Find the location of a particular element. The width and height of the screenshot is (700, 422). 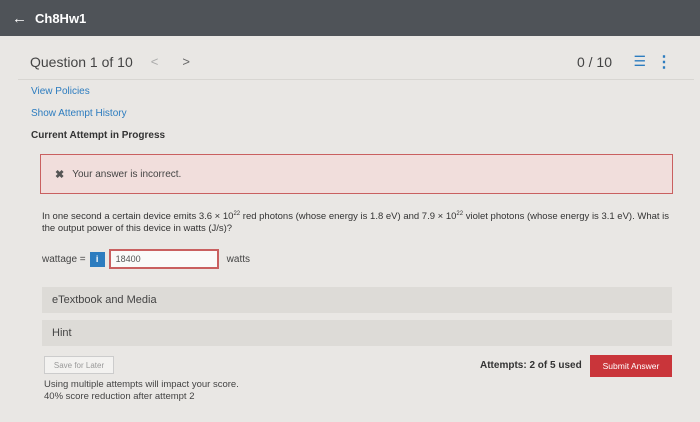

question-list-icon: ☰ is located at coordinates (639, 61).